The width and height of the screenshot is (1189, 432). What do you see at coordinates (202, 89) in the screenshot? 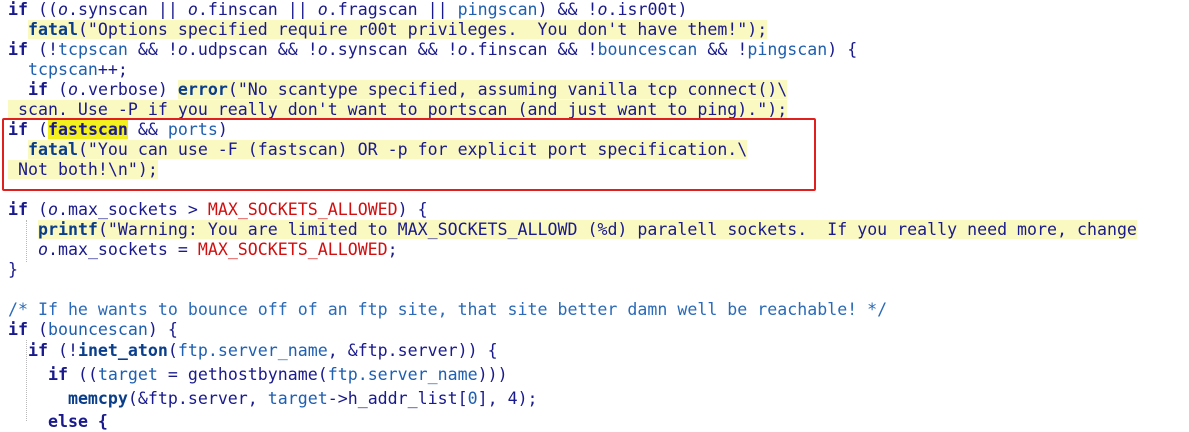
I see `code-token: error` at bounding box center [202, 89].